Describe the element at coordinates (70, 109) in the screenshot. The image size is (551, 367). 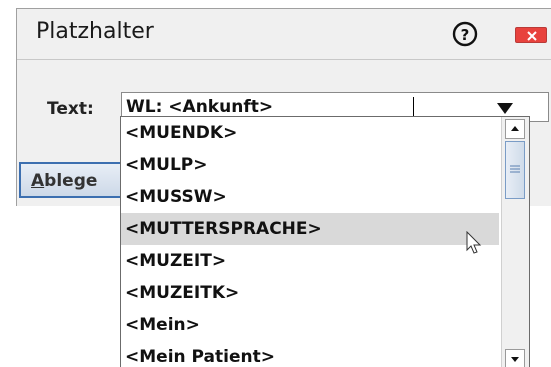
I see `text-label: Text:` at that location.